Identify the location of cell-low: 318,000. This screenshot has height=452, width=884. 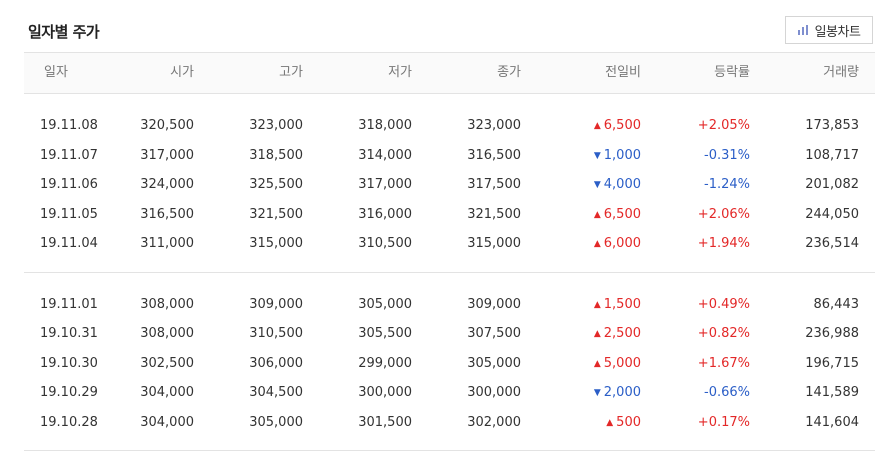
(385, 125).